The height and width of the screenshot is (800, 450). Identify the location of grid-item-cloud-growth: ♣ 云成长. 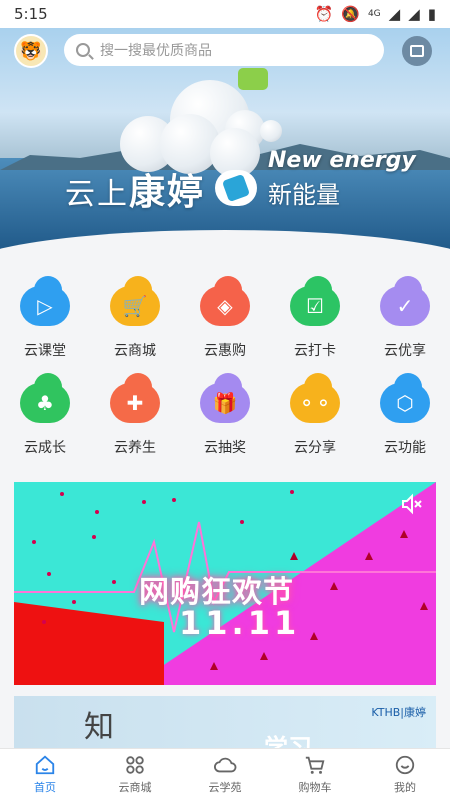
(45, 421).